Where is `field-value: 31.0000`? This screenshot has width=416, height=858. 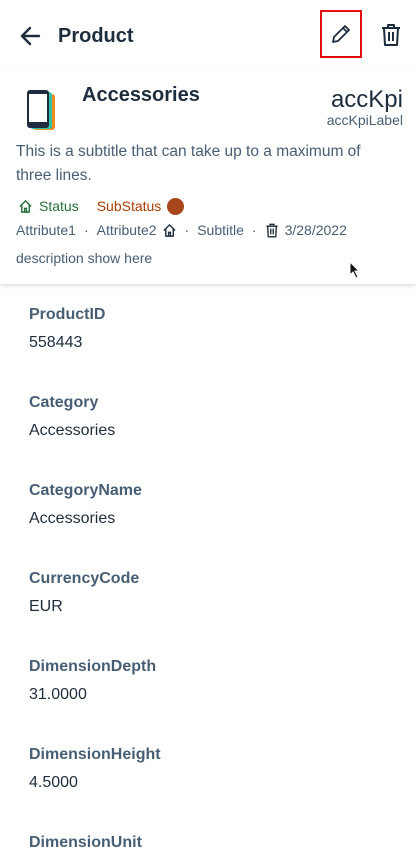
field-value: 31.0000 is located at coordinates (58, 694).